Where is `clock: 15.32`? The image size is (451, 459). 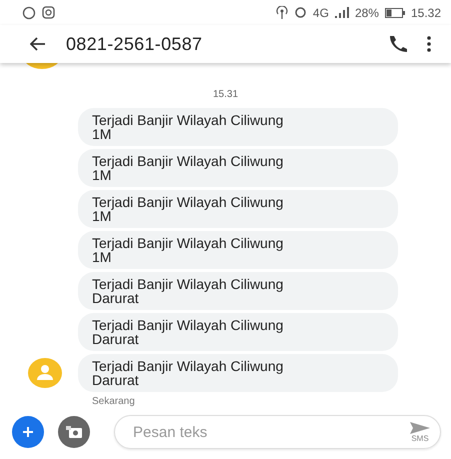
clock: 15.32 is located at coordinates (425, 13).